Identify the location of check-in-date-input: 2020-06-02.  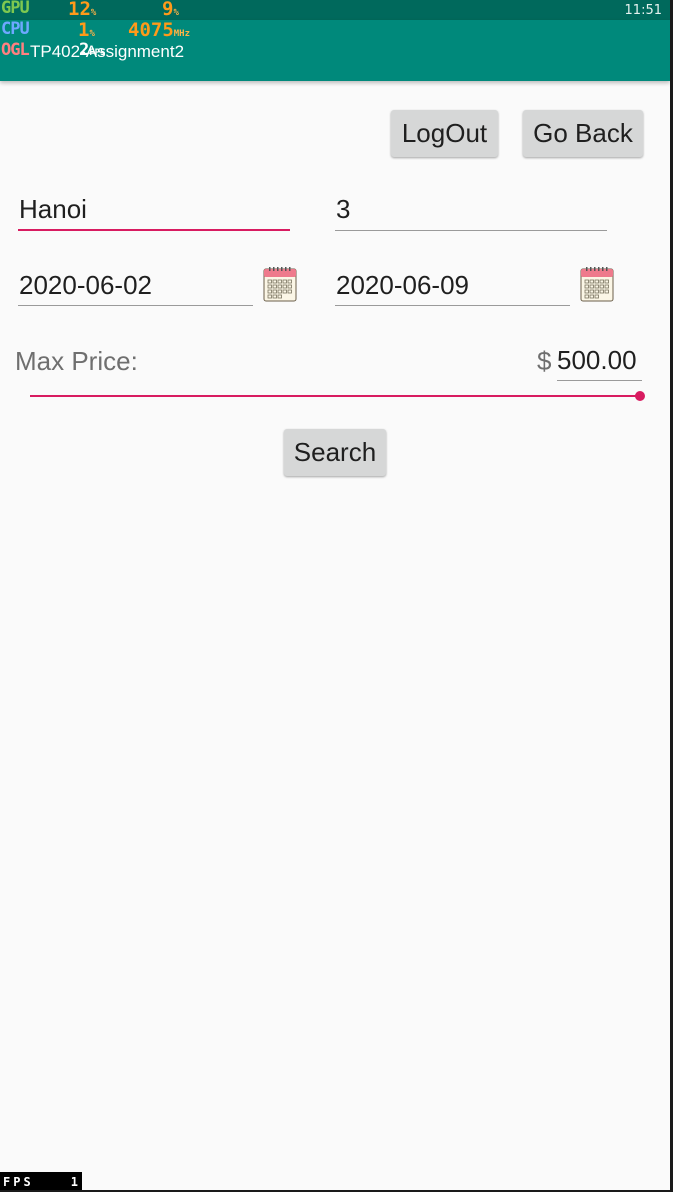
(135, 288).